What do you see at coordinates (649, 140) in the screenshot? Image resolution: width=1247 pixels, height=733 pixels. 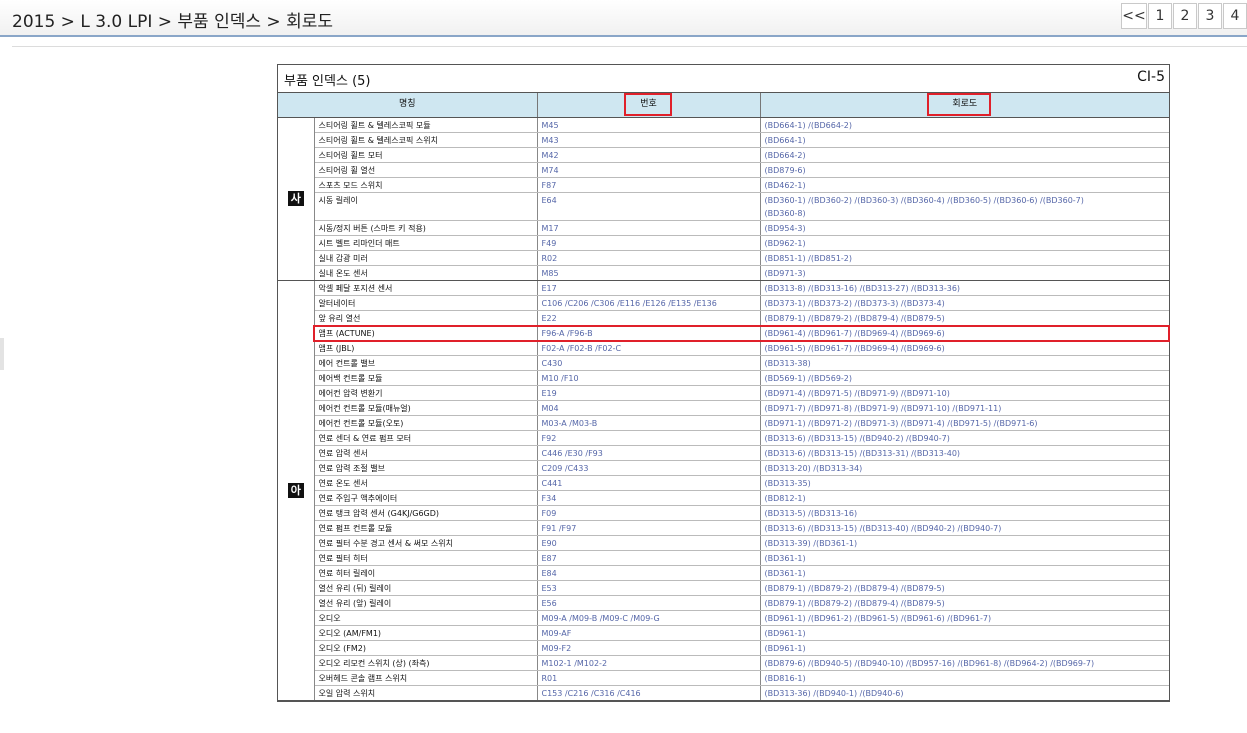 I see `part-number-link: M43` at bounding box center [649, 140].